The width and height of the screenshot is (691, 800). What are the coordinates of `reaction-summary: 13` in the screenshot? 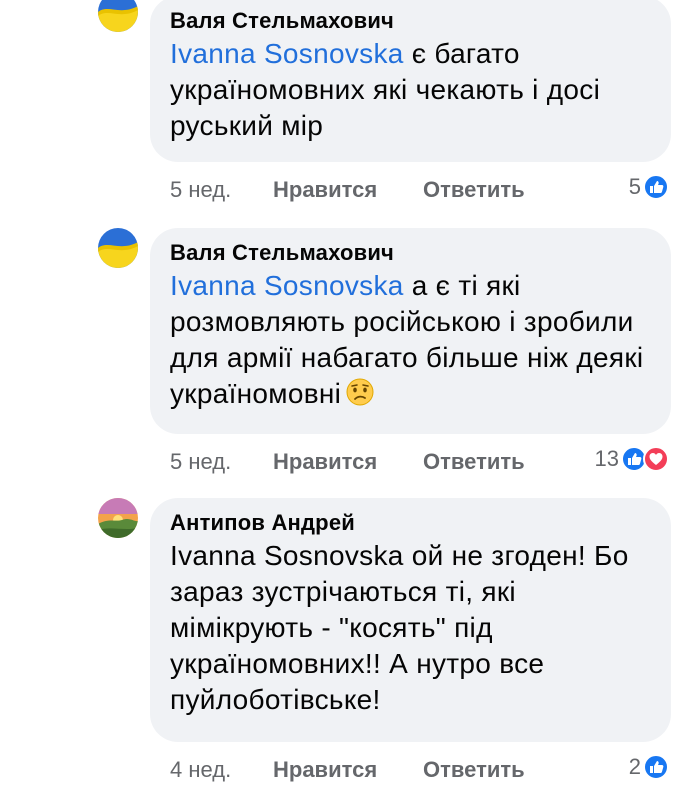 It's located at (632, 459).